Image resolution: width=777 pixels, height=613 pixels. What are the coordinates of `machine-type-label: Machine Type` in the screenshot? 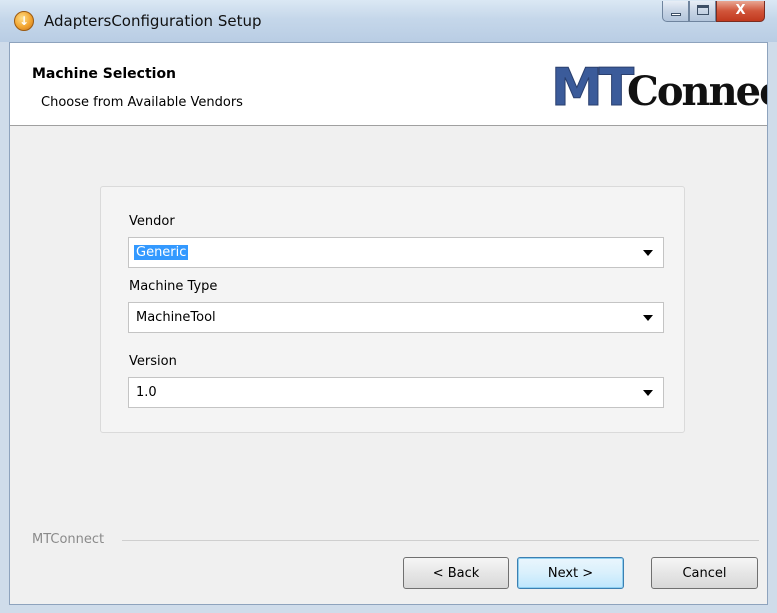 It's located at (173, 286).